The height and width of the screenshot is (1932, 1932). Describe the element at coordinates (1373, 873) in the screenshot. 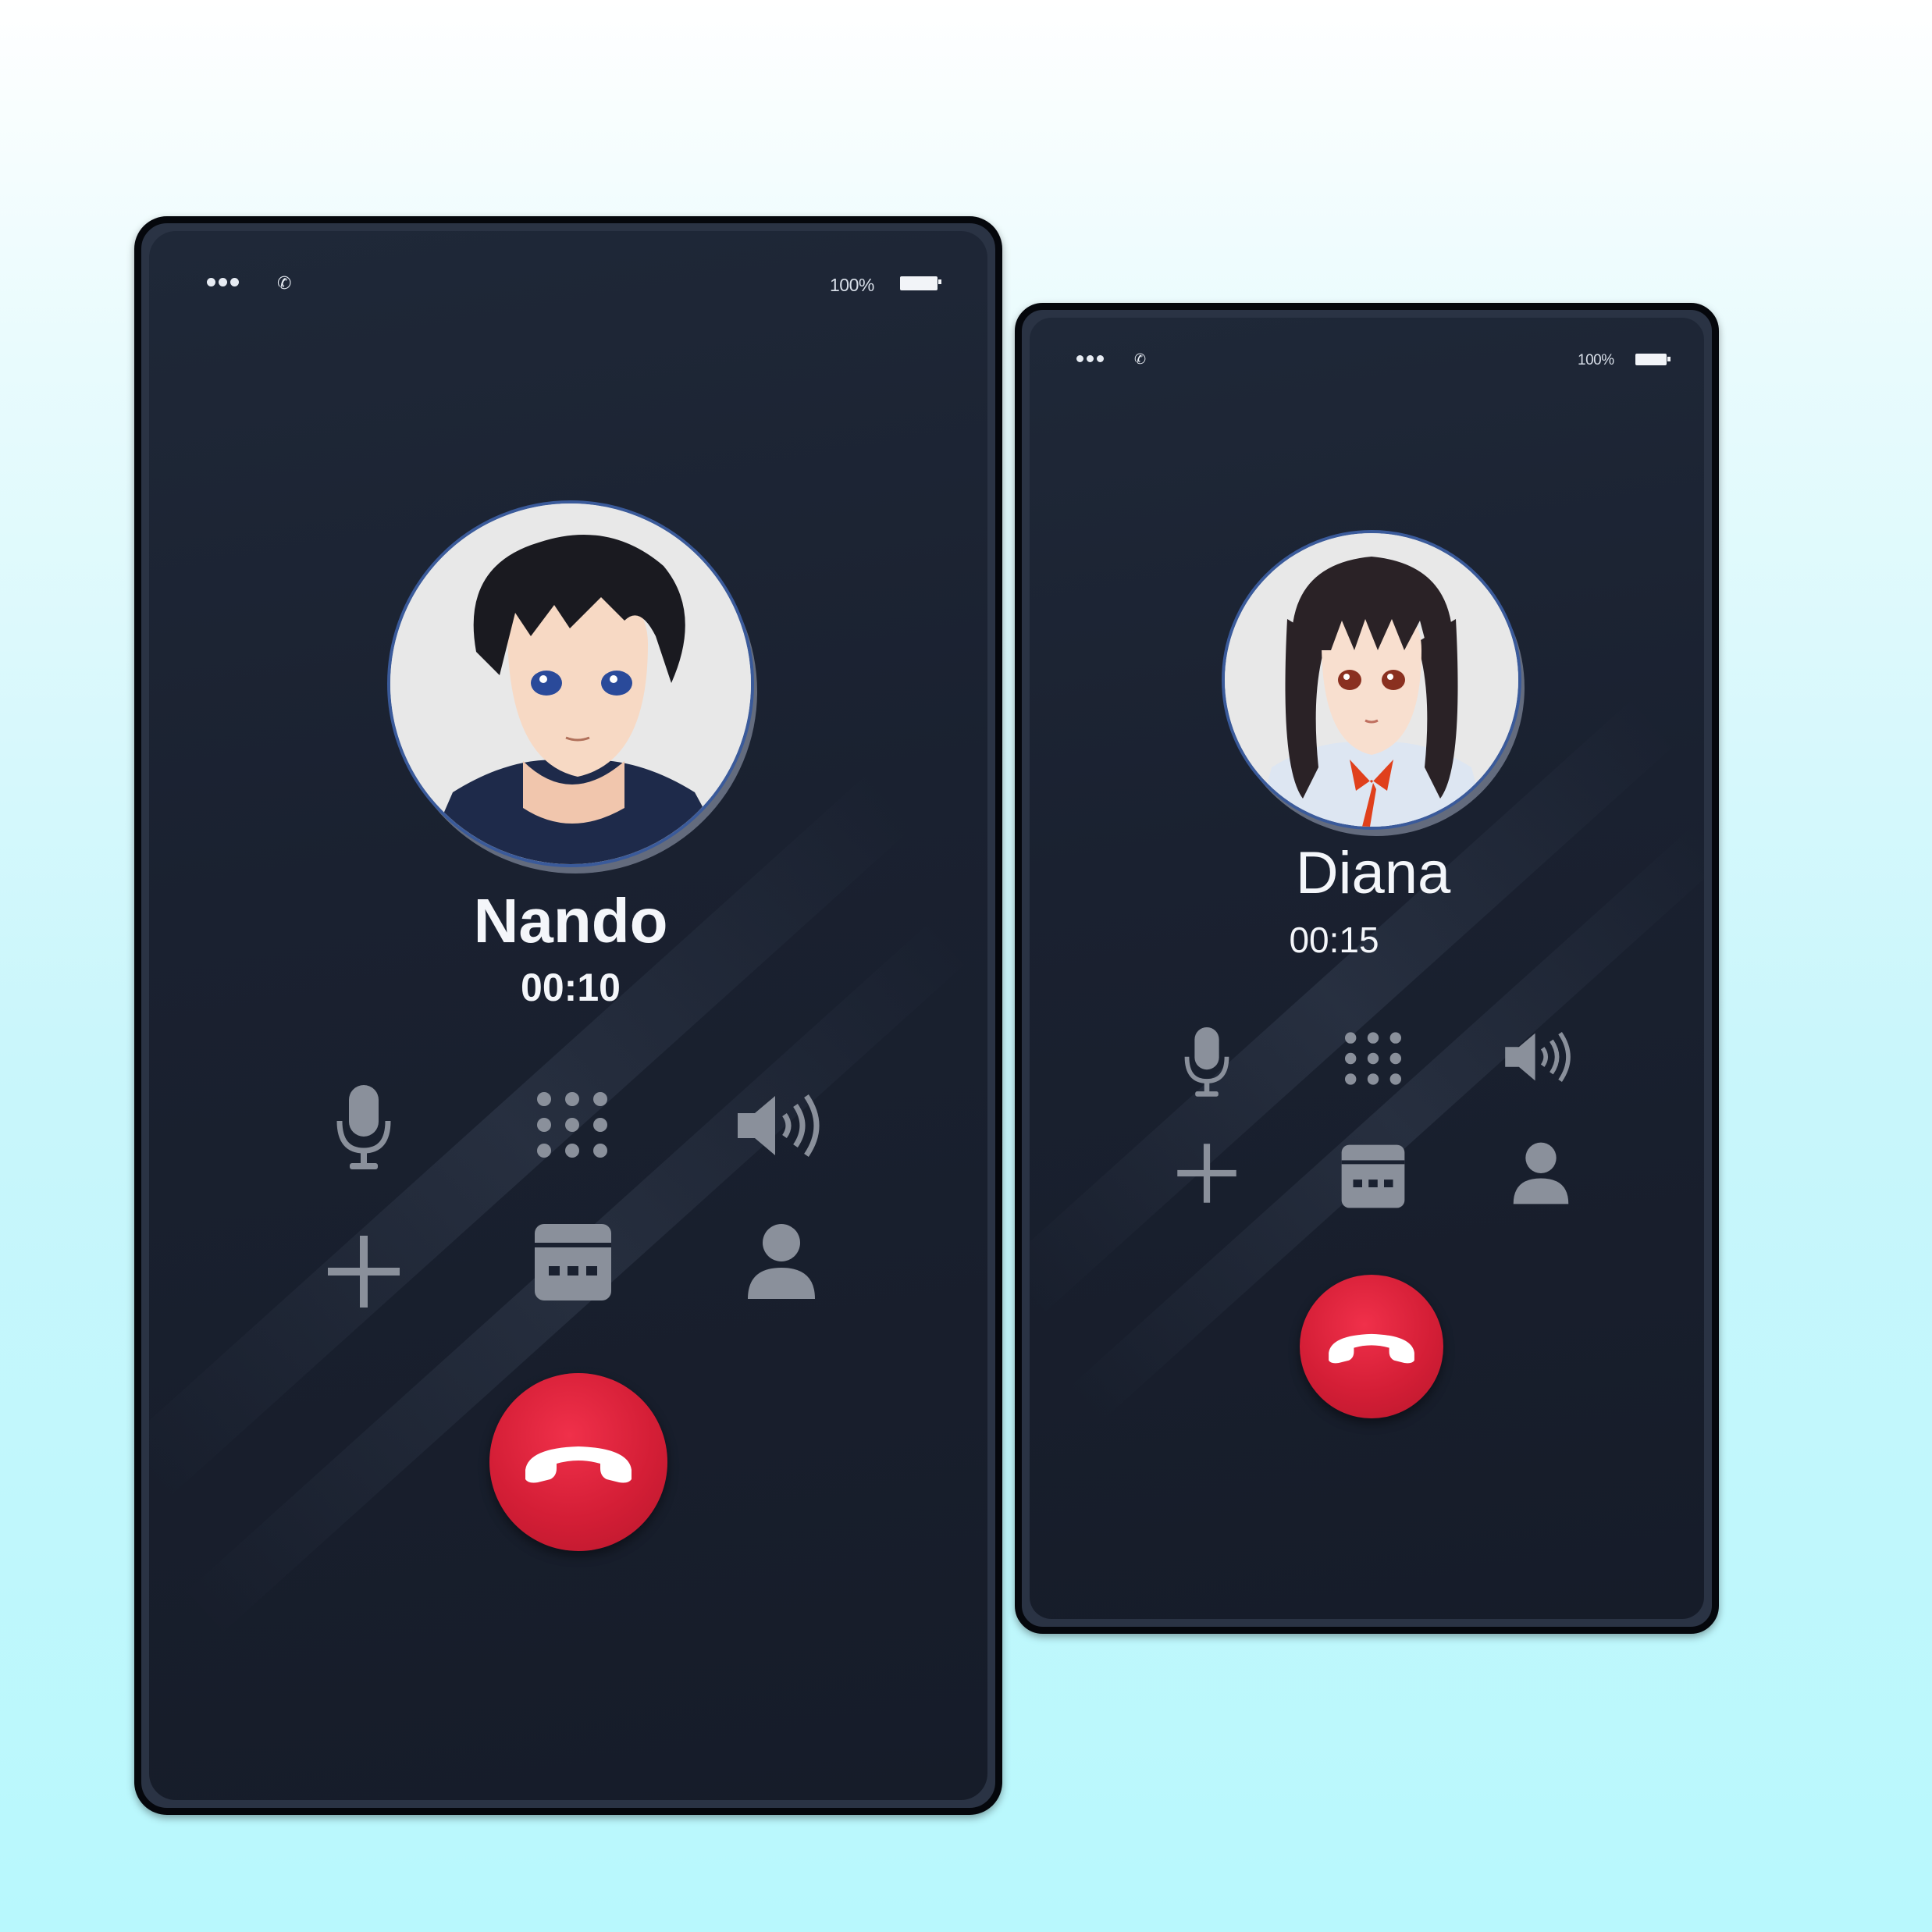

I see `caller-name: Diana` at that location.